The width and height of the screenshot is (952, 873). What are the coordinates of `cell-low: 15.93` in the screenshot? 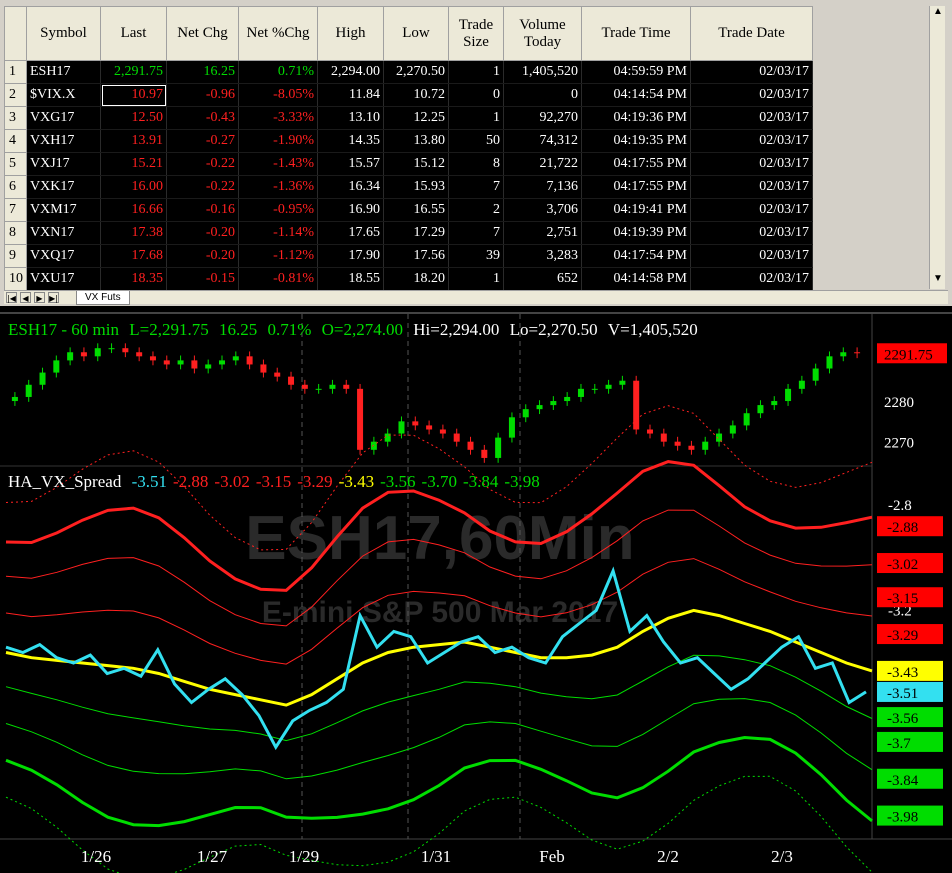 It's located at (416, 187).